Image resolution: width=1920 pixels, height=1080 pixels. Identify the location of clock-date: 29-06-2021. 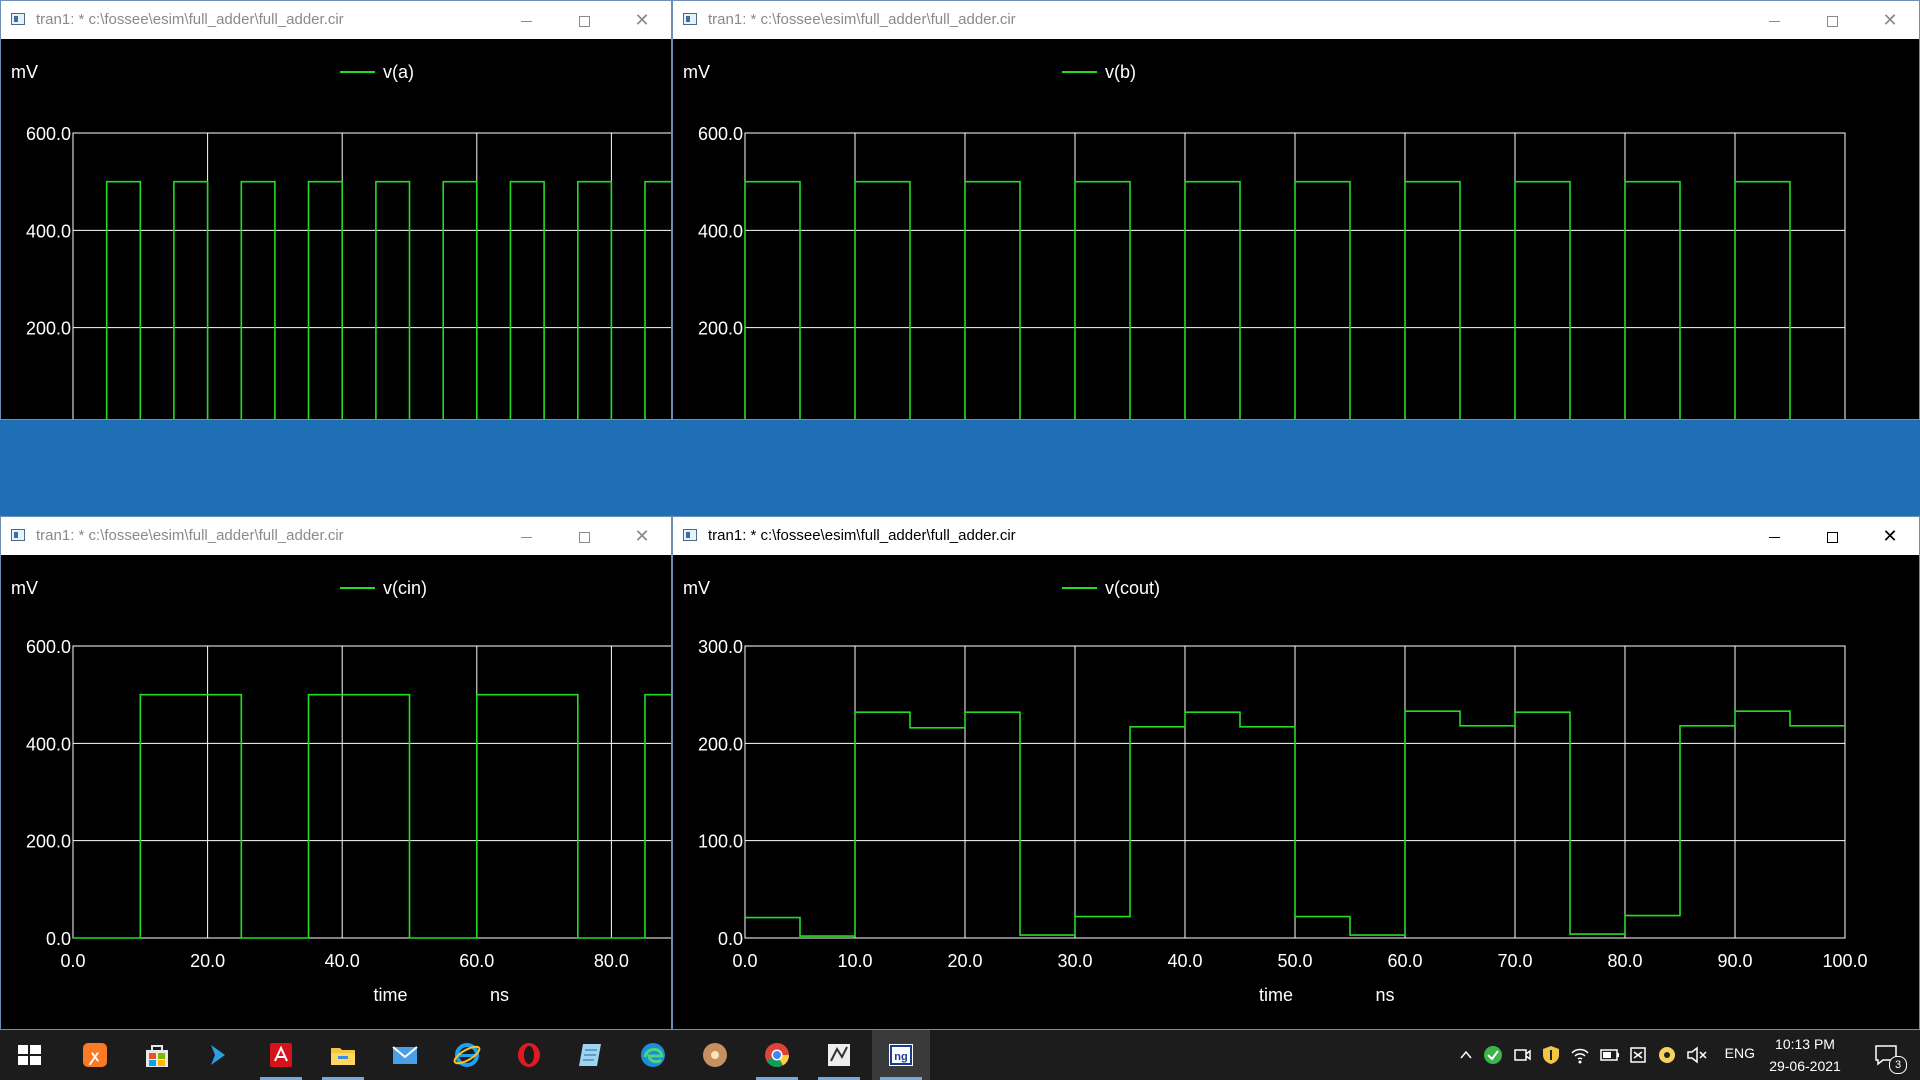
(1805, 1066).